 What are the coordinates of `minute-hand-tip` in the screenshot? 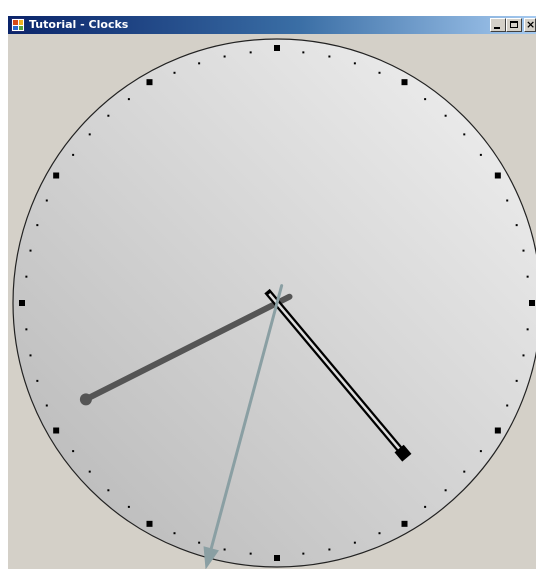 It's located at (85, 399).